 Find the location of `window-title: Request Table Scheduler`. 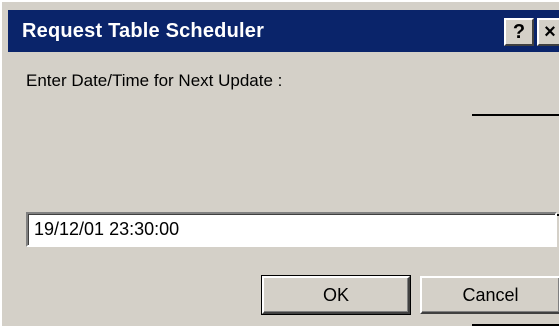

window-title: Request Table Scheduler is located at coordinates (143, 31).